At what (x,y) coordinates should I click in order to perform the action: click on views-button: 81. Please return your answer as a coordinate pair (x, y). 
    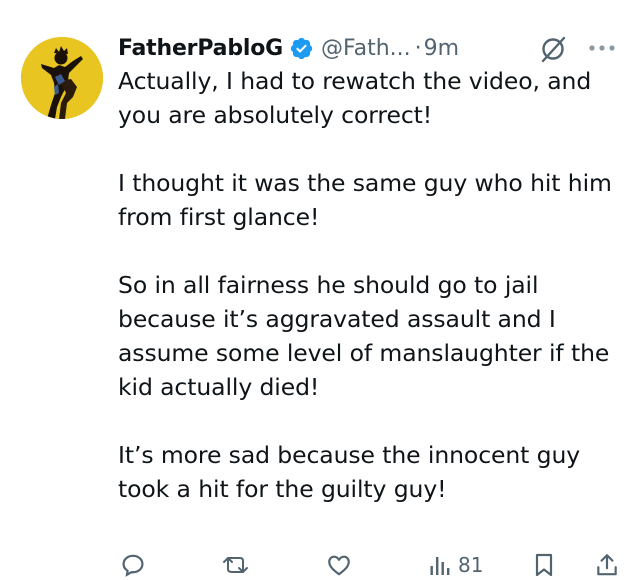
    Looking at the image, I should click on (455, 565).